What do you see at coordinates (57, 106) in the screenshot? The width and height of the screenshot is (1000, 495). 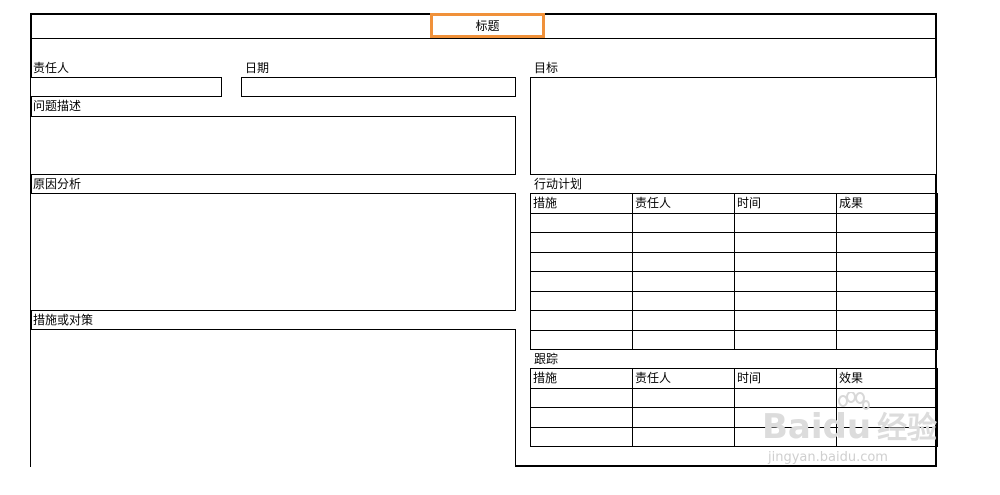 I see `problem-label: 问题描述` at bounding box center [57, 106].